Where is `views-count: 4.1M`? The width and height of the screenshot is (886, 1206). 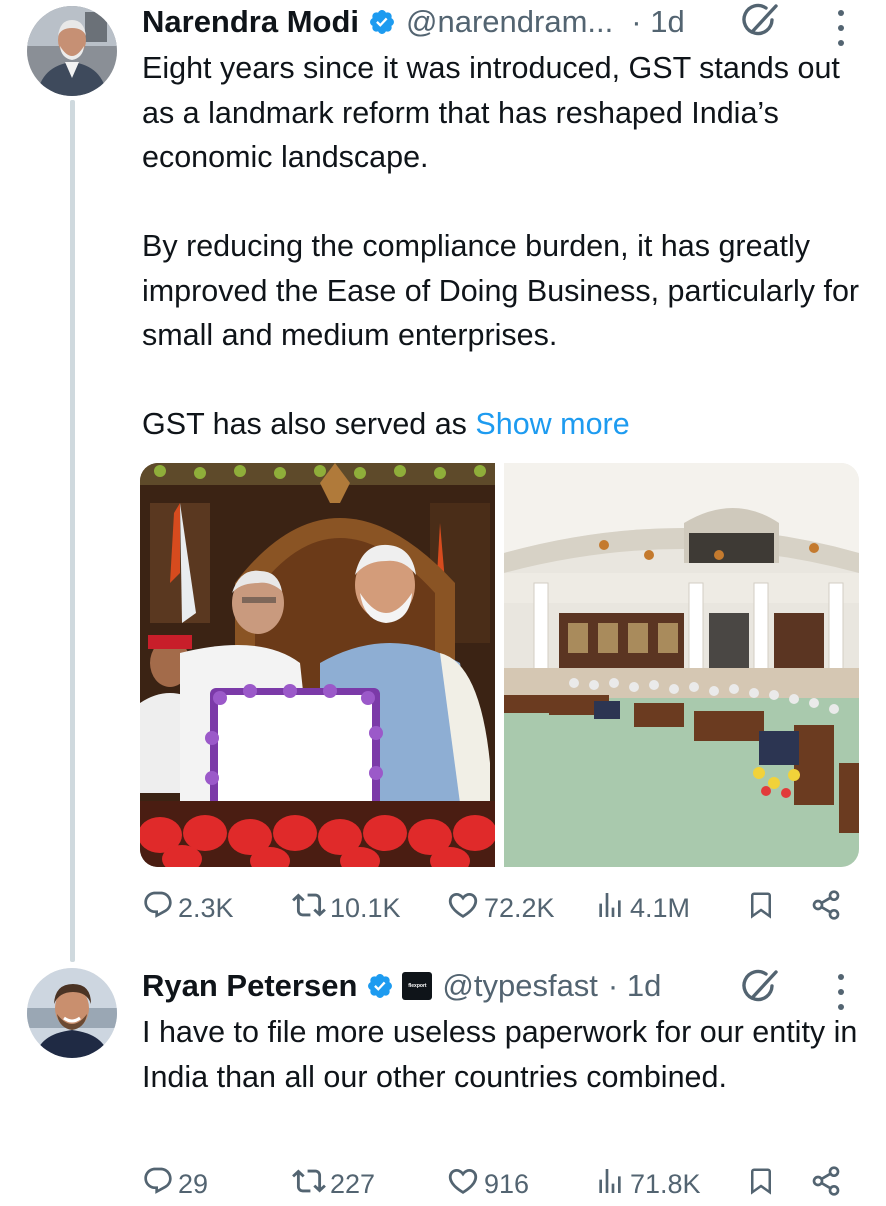 views-count: 4.1M is located at coordinates (660, 907).